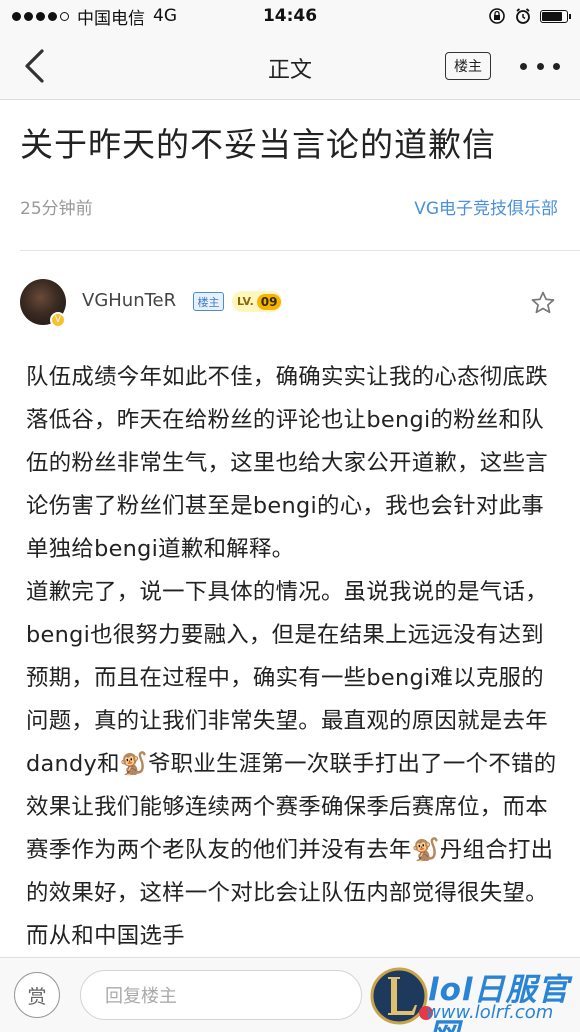  Describe the element at coordinates (540, 66) in the screenshot. I see `more-options-icon` at that location.